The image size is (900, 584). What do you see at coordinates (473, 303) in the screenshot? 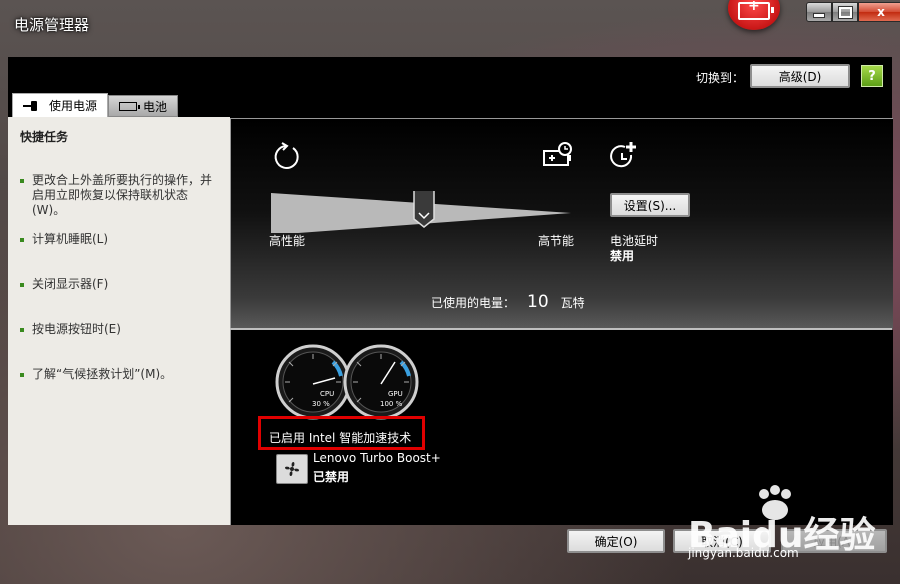
I see `usage-label: 已使用的电量：` at bounding box center [473, 303].